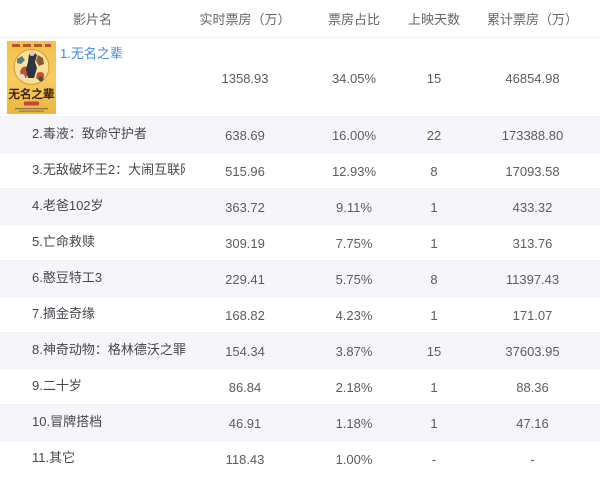  What do you see at coordinates (245, 351) in the screenshot?
I see `realtime-boxoffice-value: 154.34` at bounding box center [245, 351].